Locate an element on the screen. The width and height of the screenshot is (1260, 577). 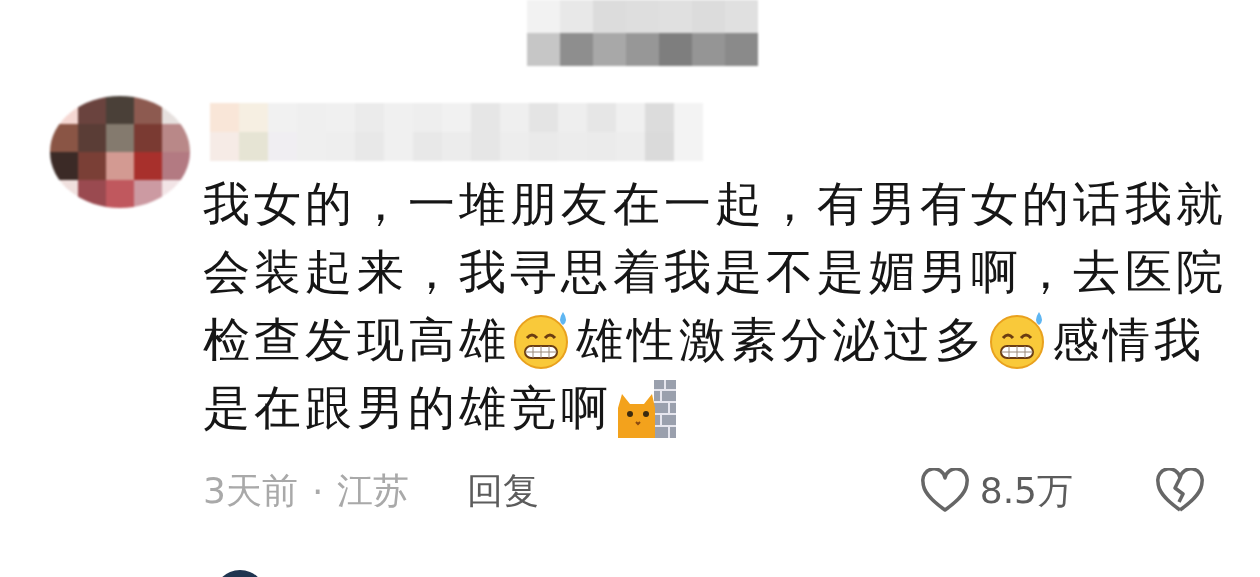
dislike-button is located at coordinates (1180, 491).